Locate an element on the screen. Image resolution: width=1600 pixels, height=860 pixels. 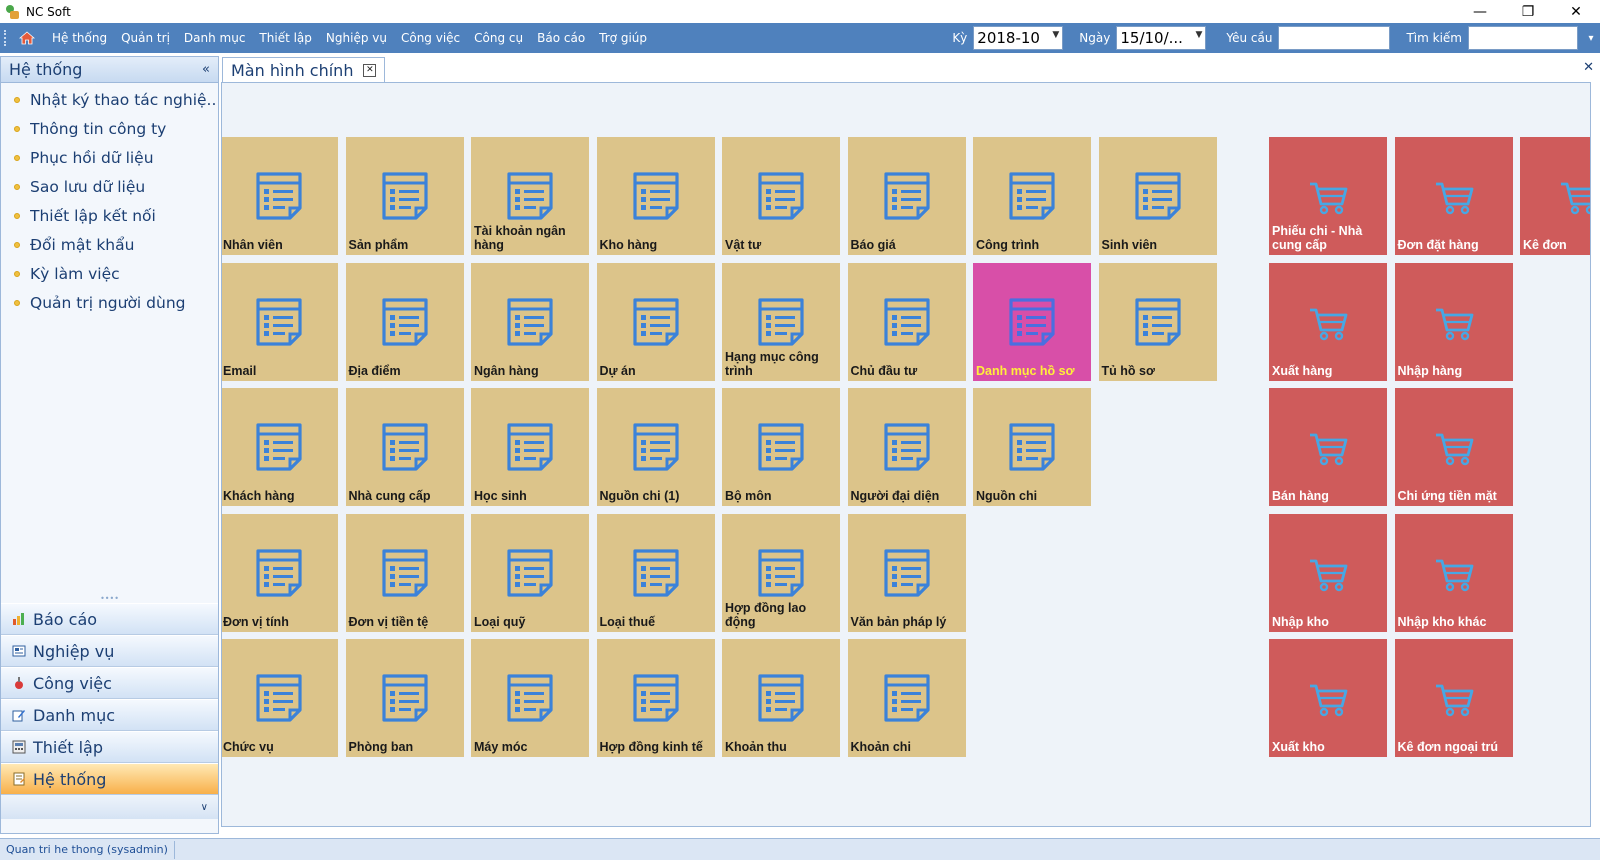
nav-item: Đổi mật khẩu is located at coordinates (109, 244).